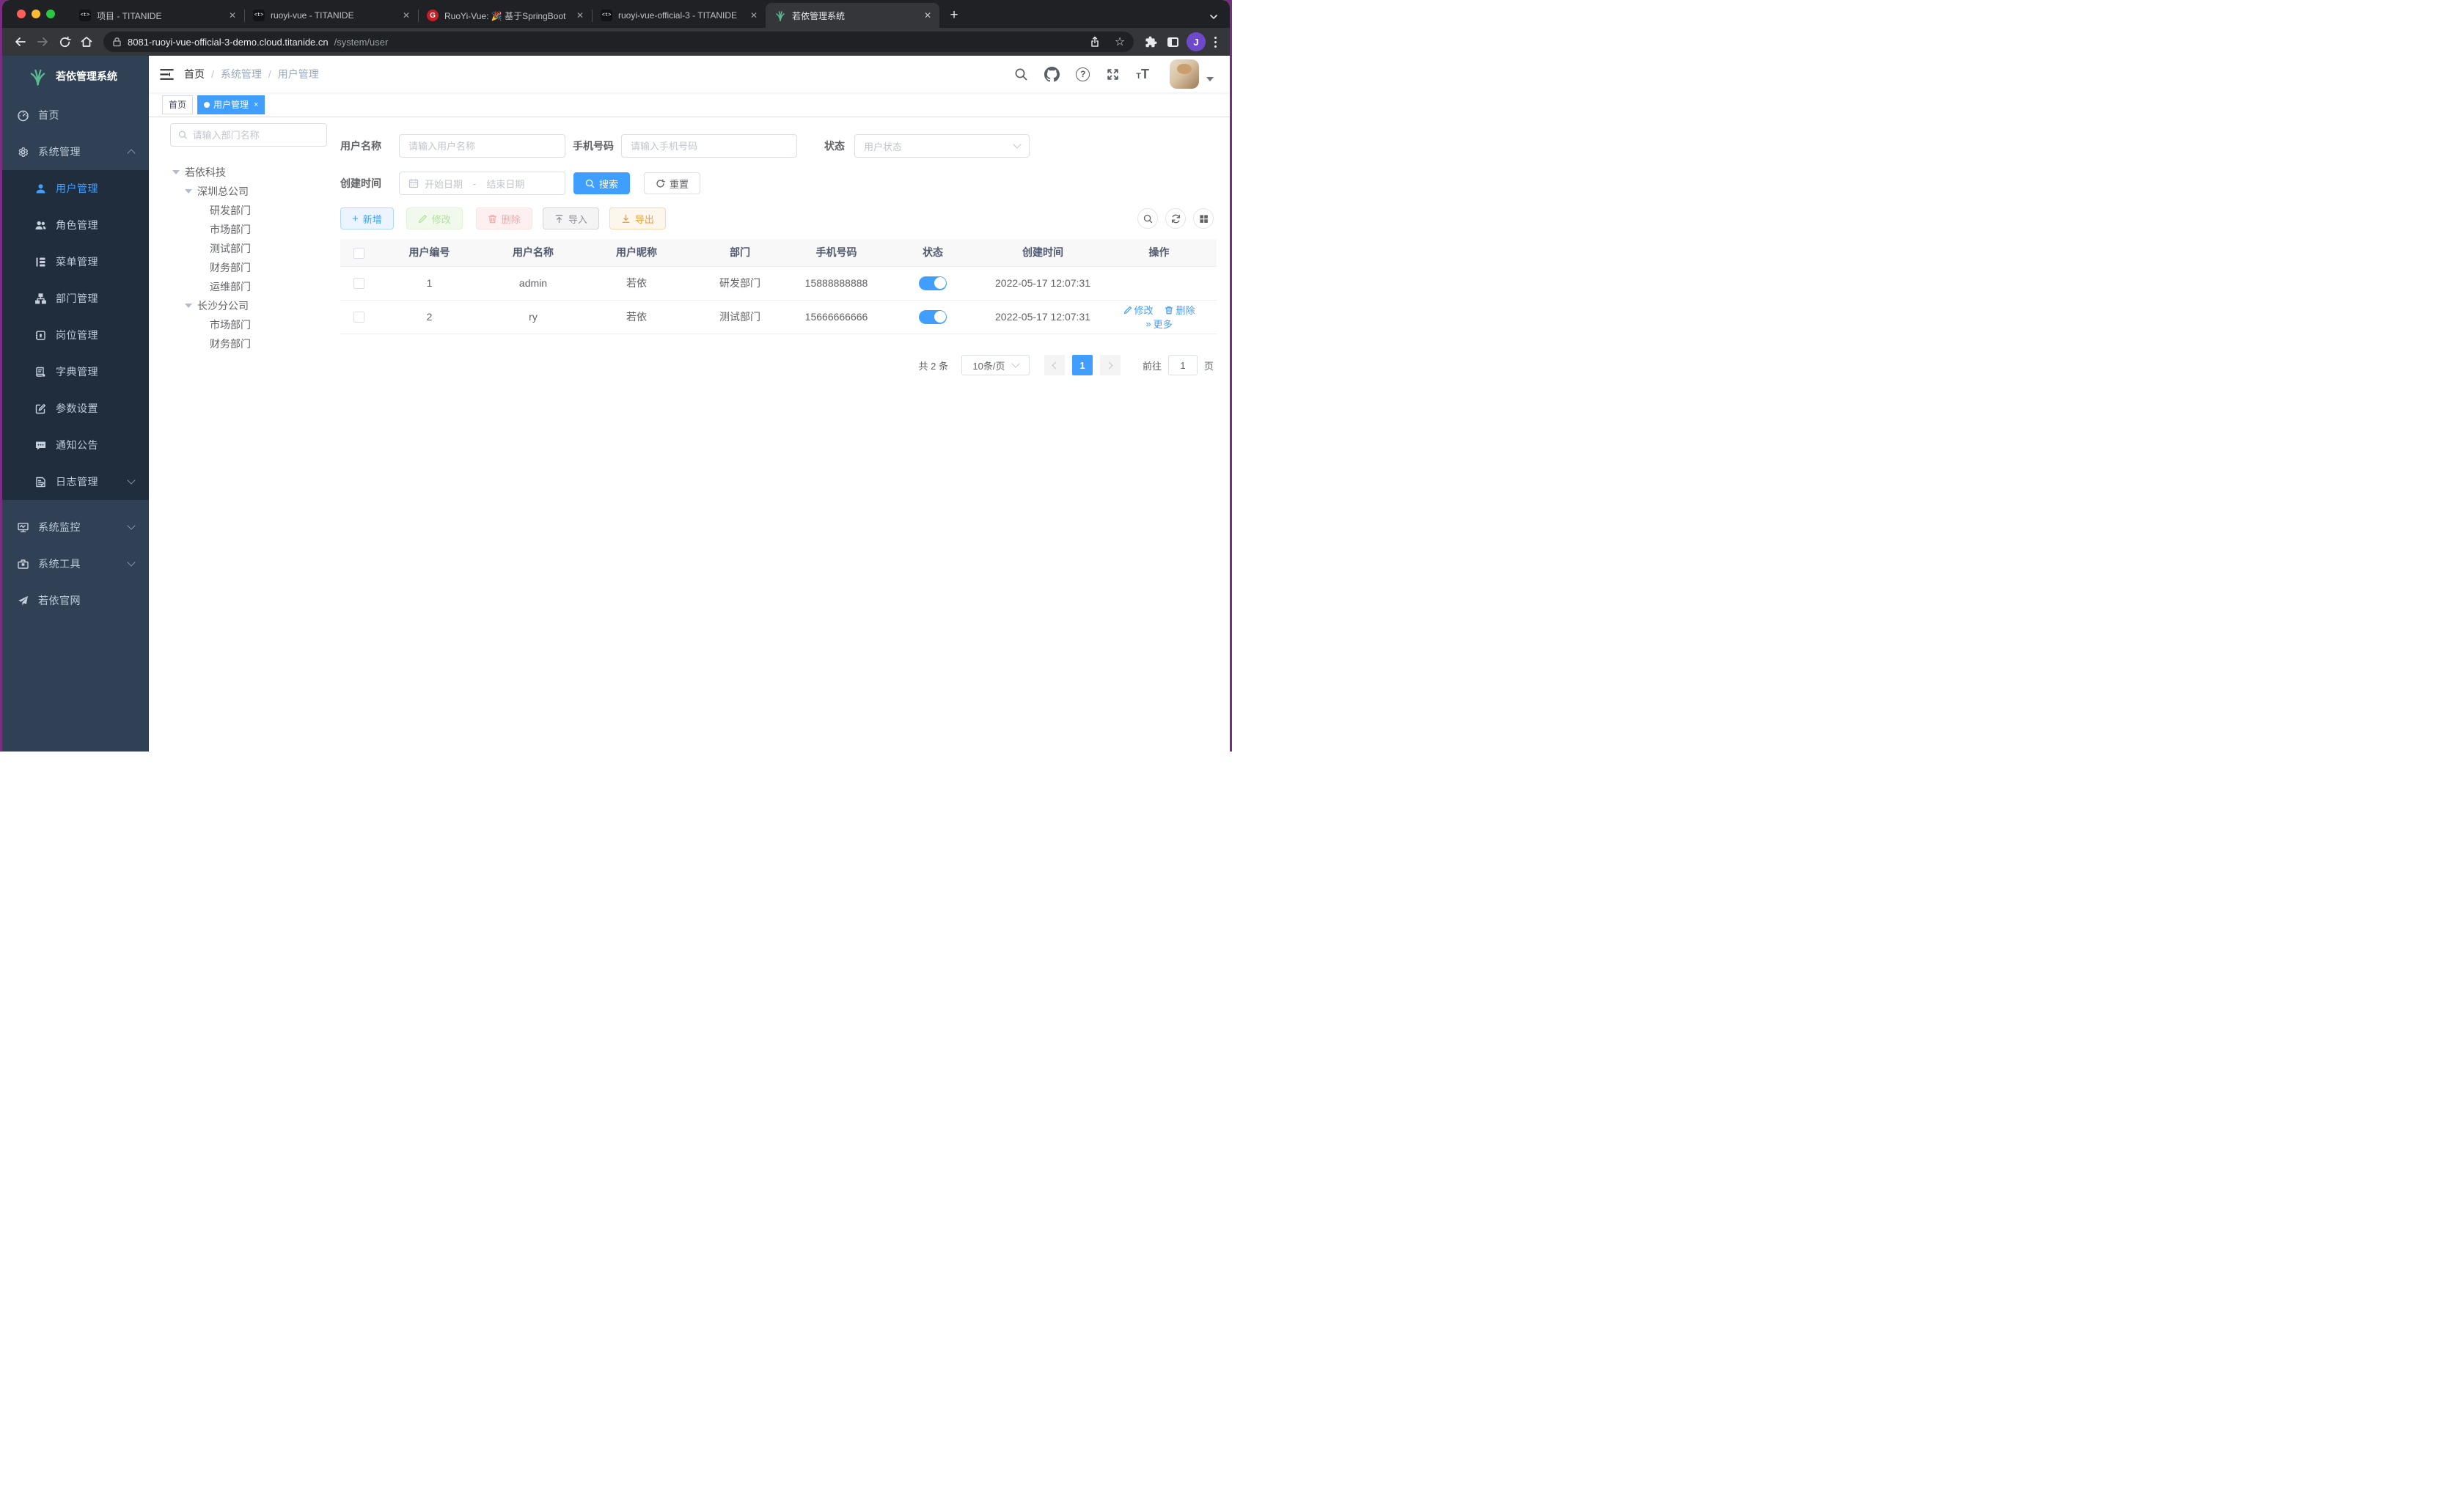 The height and width of the screenshot is (1503, 2464). Describe the element at coordinates (75, 76) in the screenshot. I see `app-logo: 若依管理系统` at that location.